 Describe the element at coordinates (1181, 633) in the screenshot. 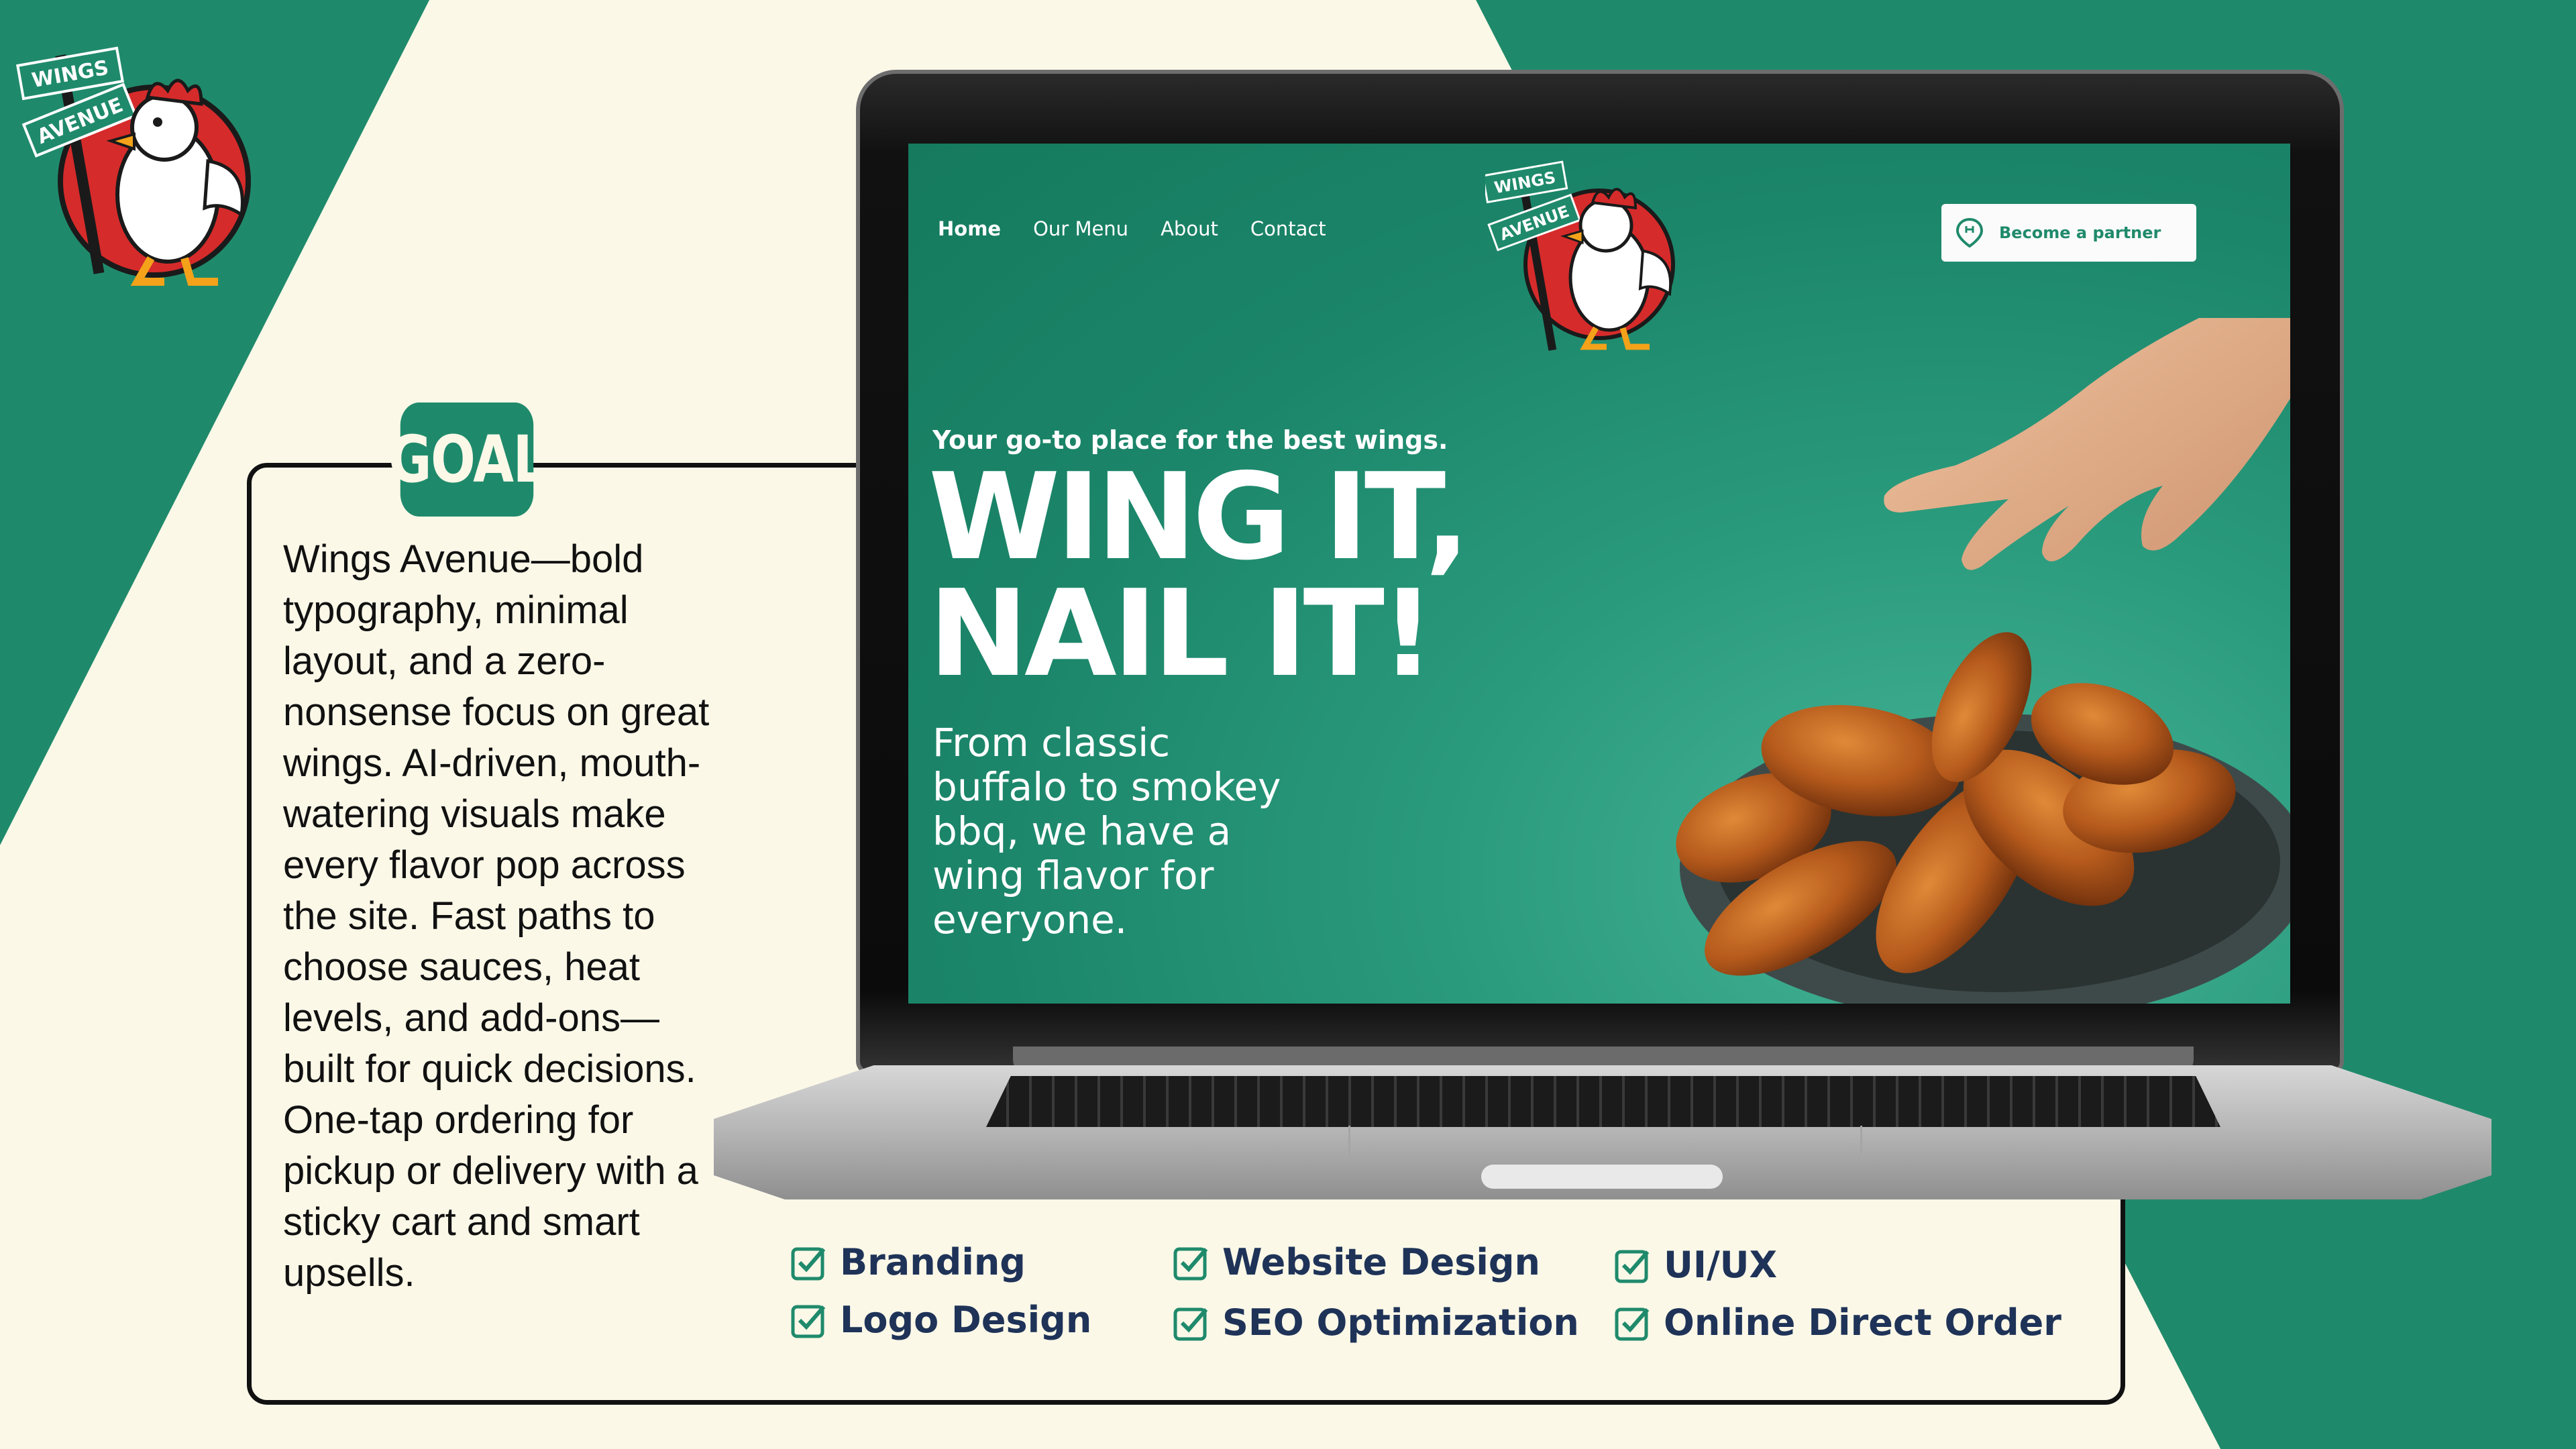

I see `hero-title-line-2: NAIL IT!` at that location.